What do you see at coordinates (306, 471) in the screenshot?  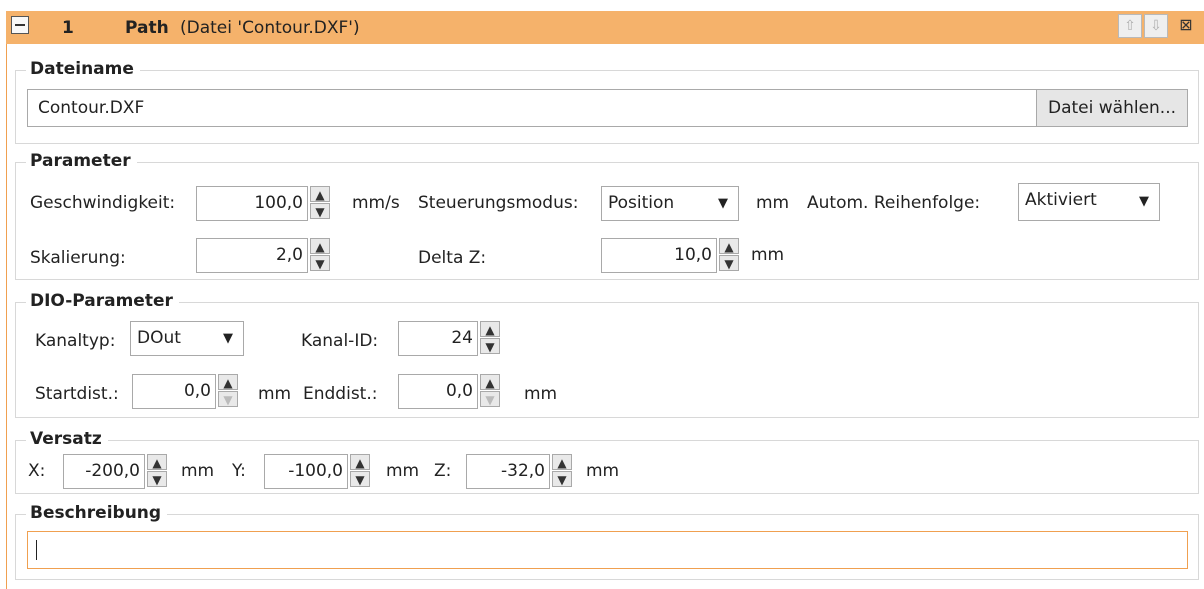 I see `offset-y-input: -100,0` at bounding box center [306, 471].